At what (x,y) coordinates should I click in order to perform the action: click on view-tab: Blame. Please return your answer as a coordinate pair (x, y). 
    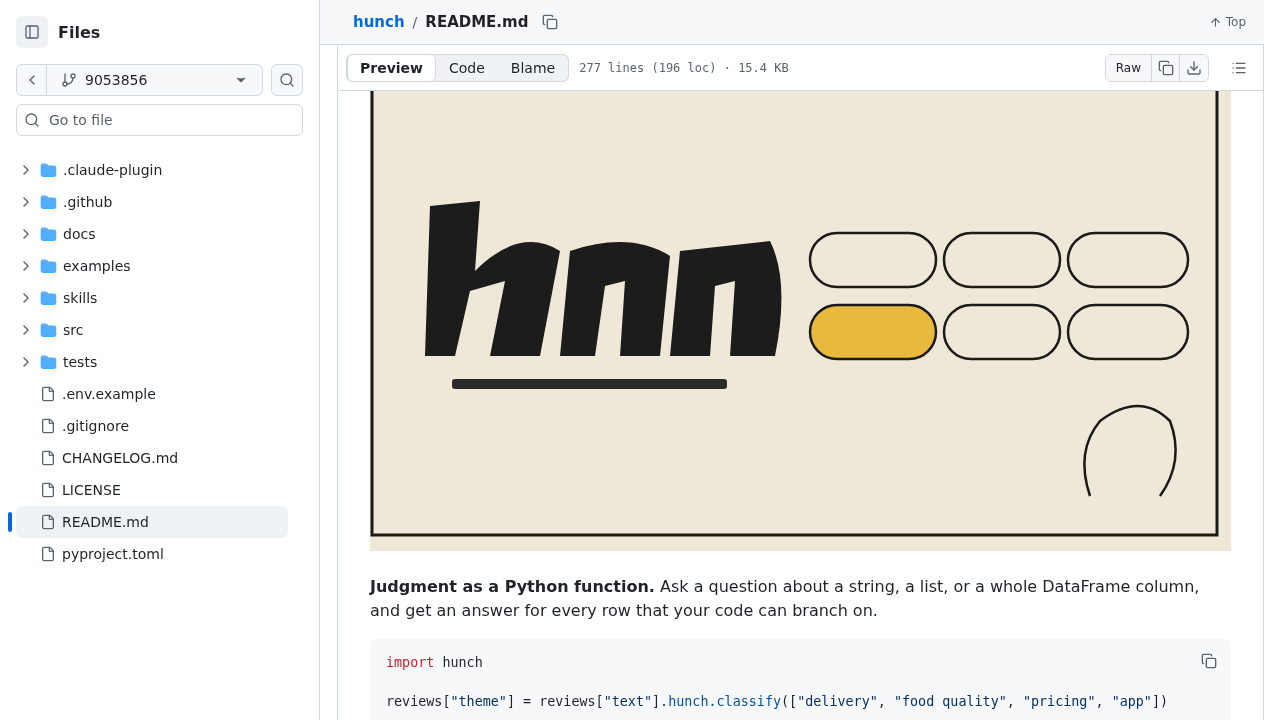
    Looking at the image, I should click on (533, 67).